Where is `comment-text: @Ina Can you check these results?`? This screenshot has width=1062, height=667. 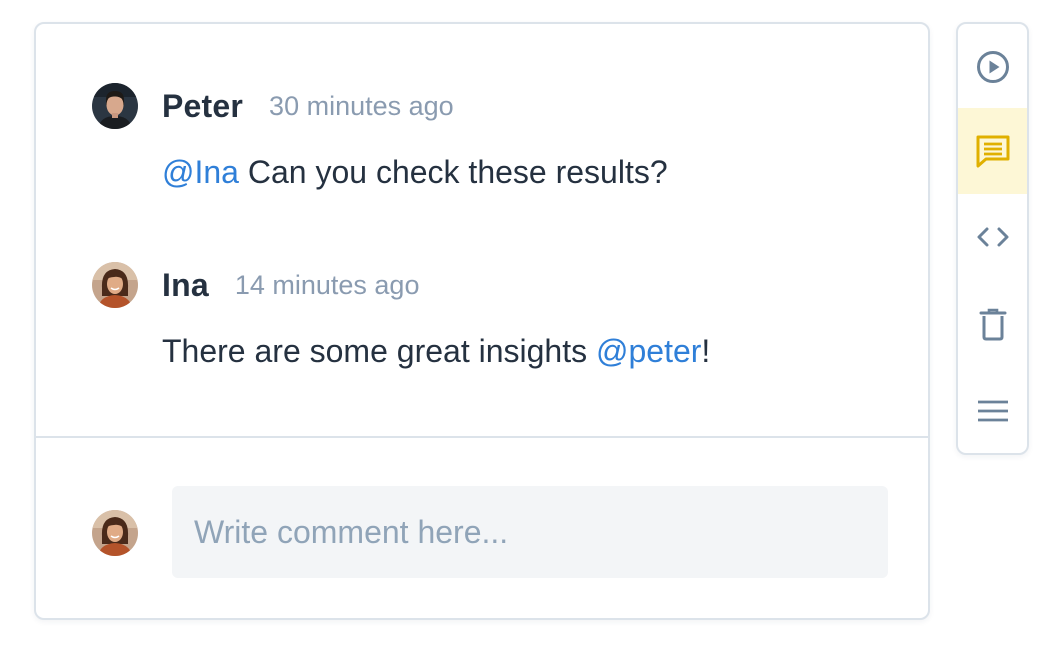 comment-text: @Ina Can you check these results? is located at coordinates (525, 172).